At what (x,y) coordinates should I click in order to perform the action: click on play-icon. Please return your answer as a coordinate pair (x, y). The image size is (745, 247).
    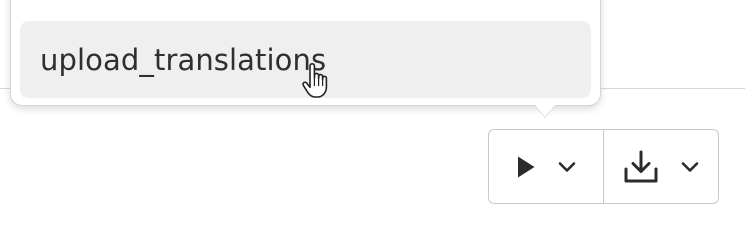
    Looking at the image, I should click on (526, 166).